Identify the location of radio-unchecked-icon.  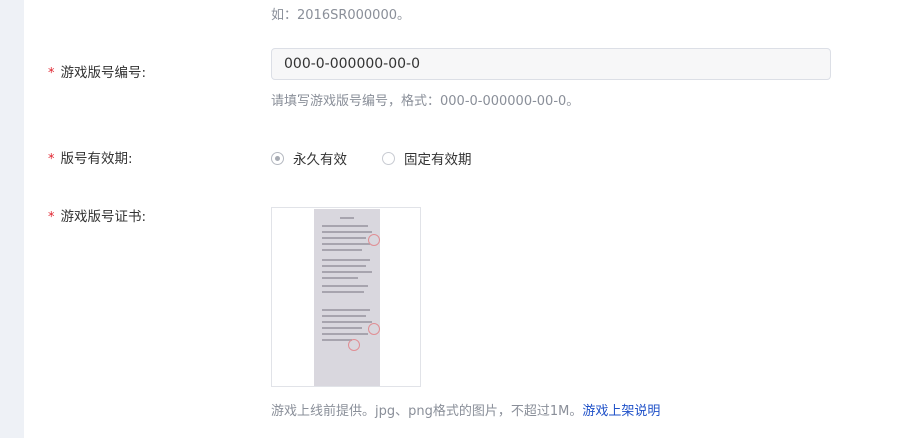
(388, 158).